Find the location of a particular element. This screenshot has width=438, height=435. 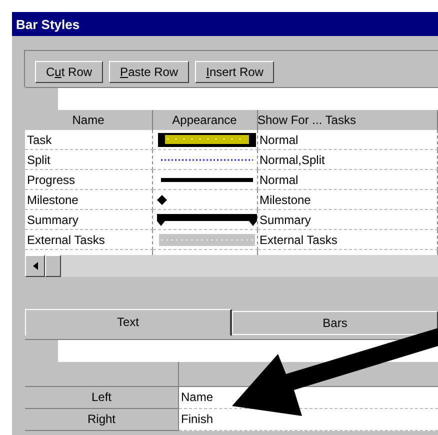

window-title: Bar Styles is located at coordinates (225, 24).